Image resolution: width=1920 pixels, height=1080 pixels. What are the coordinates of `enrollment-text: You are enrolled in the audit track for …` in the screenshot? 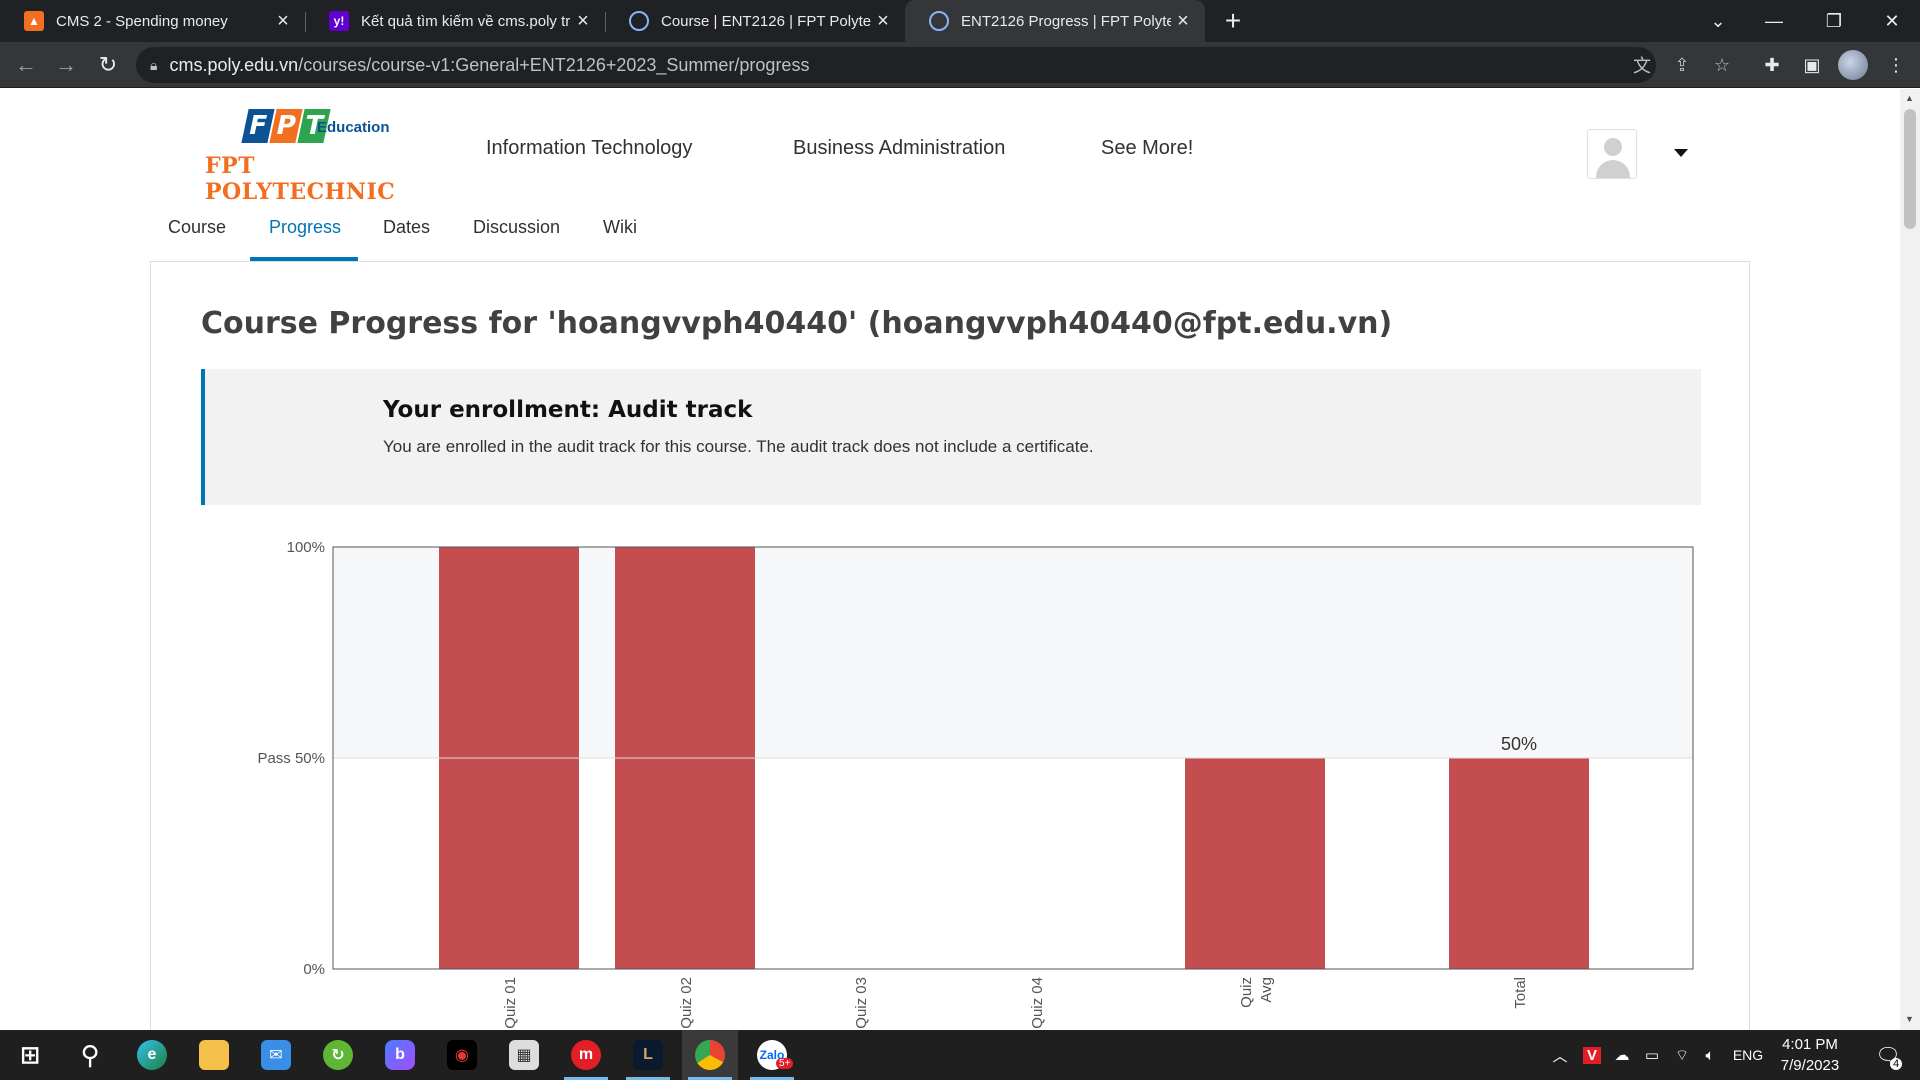 It's located at (738, 446).